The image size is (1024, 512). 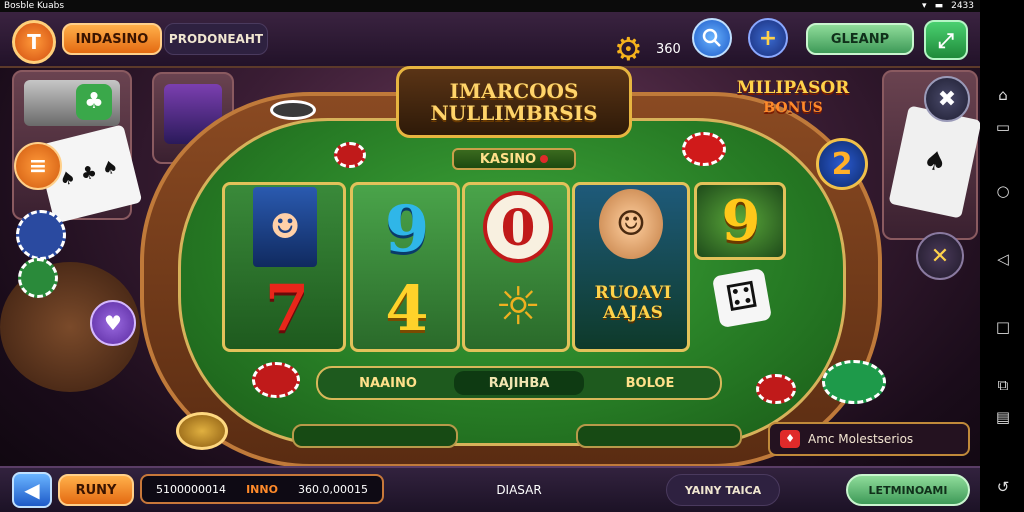 I want to click on bet-button: RUNY, so click(x=96, y=490).